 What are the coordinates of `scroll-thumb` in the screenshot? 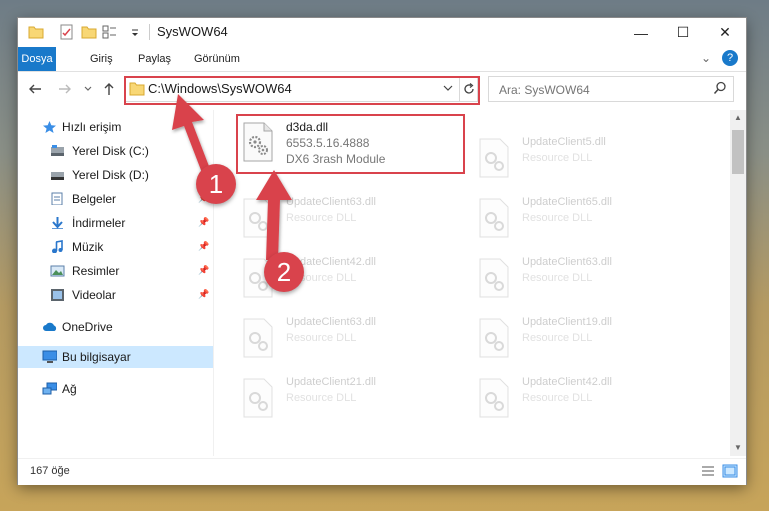 It's located at (738, 152).